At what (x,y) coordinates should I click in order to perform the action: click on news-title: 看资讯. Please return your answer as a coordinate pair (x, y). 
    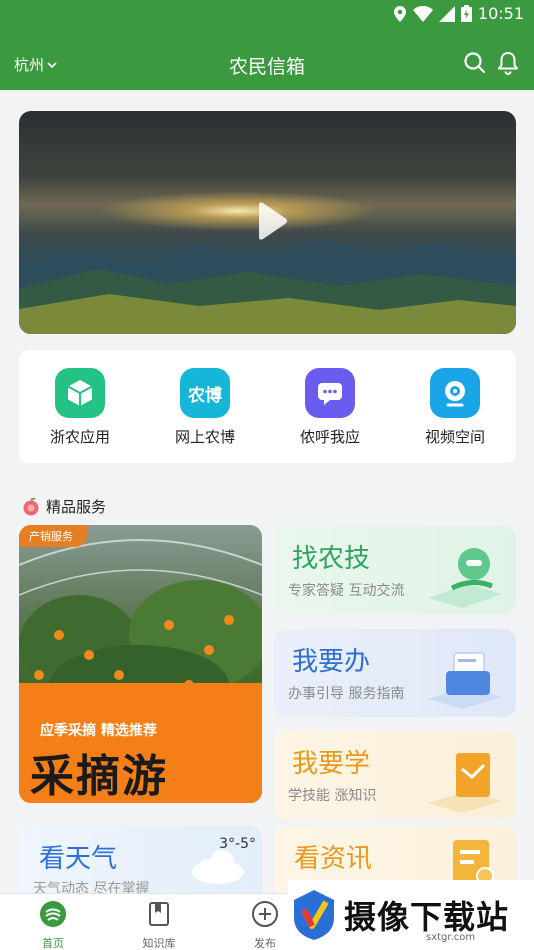
    Looking at the image, I should click on (333, 859).